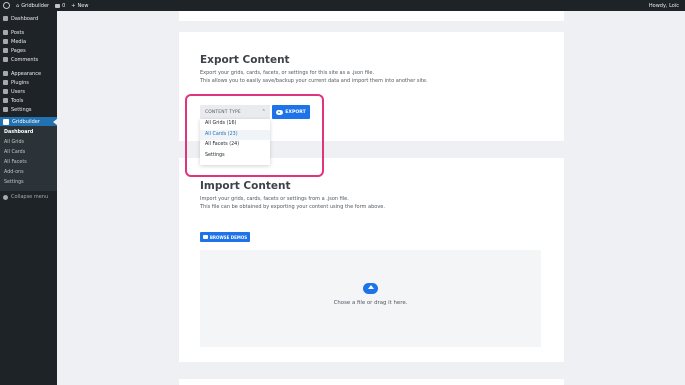  Describe the element at coordinates (5, 32) in the screenshot. I see `pin-icon` at that location.